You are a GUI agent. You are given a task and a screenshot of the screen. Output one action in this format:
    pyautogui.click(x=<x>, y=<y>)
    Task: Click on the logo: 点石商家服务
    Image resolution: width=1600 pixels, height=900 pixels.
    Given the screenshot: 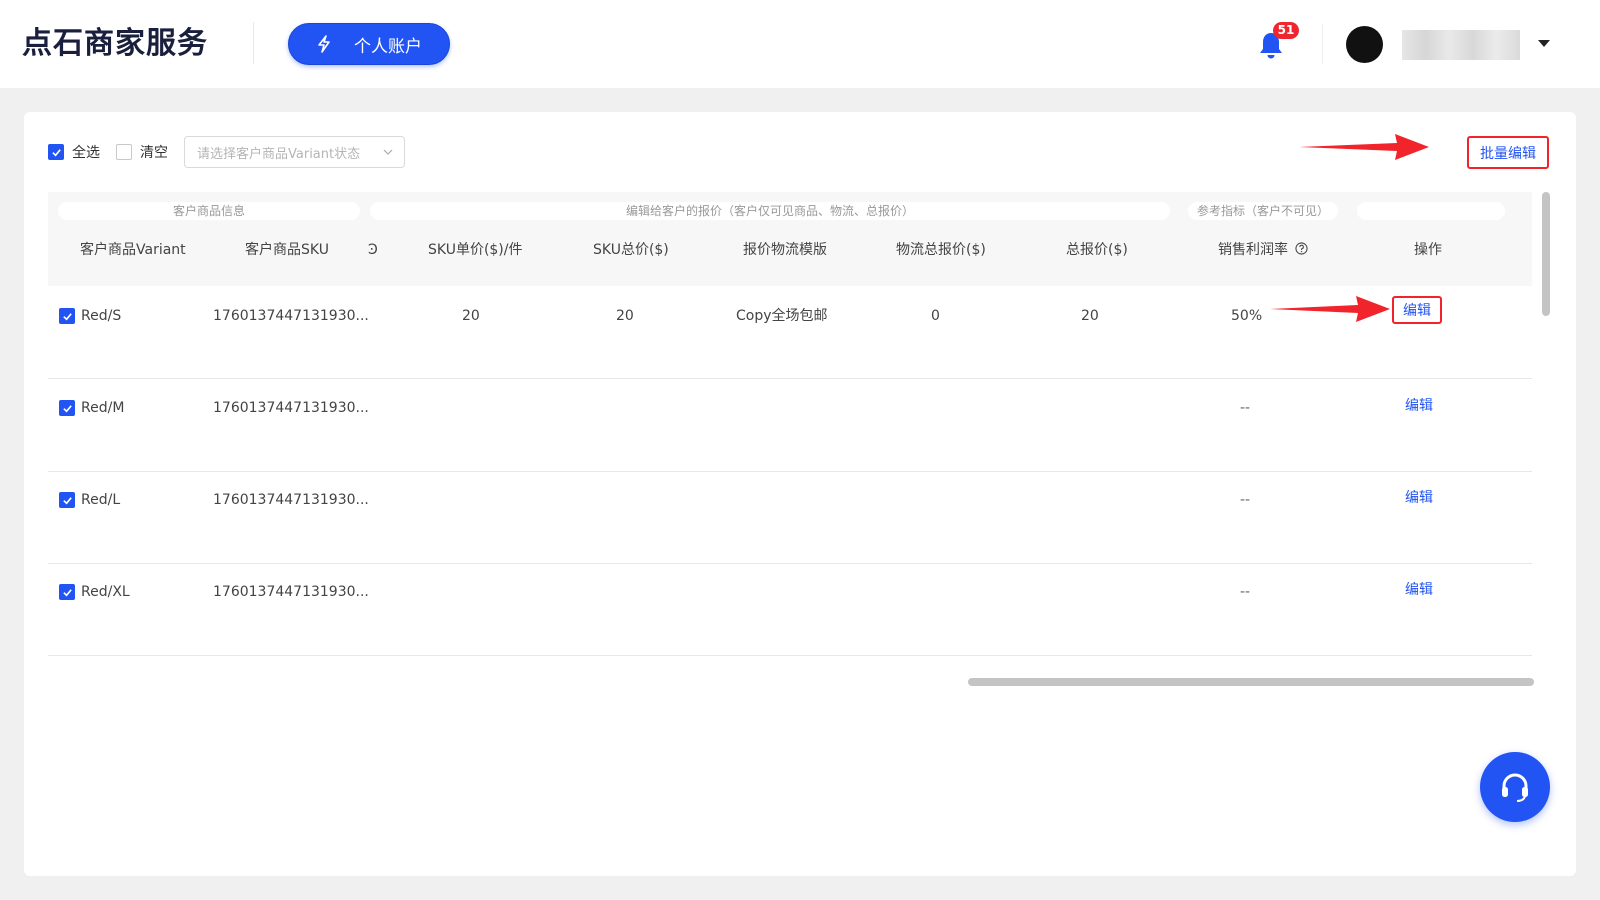 What is the action you would take?
    pyautogui.click(x=115, y=43)
    